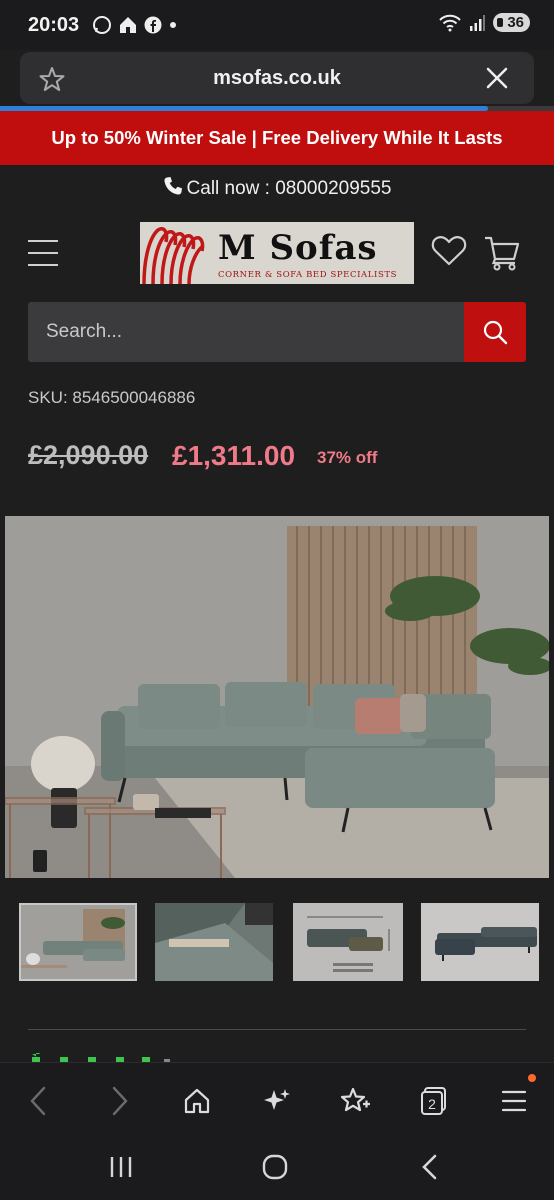 The image size is (554, 1200). What do you see at coordinates (177, 253) in the screenshot?
I see `logo-swirl-graphic` at bounding box center [177, 253].